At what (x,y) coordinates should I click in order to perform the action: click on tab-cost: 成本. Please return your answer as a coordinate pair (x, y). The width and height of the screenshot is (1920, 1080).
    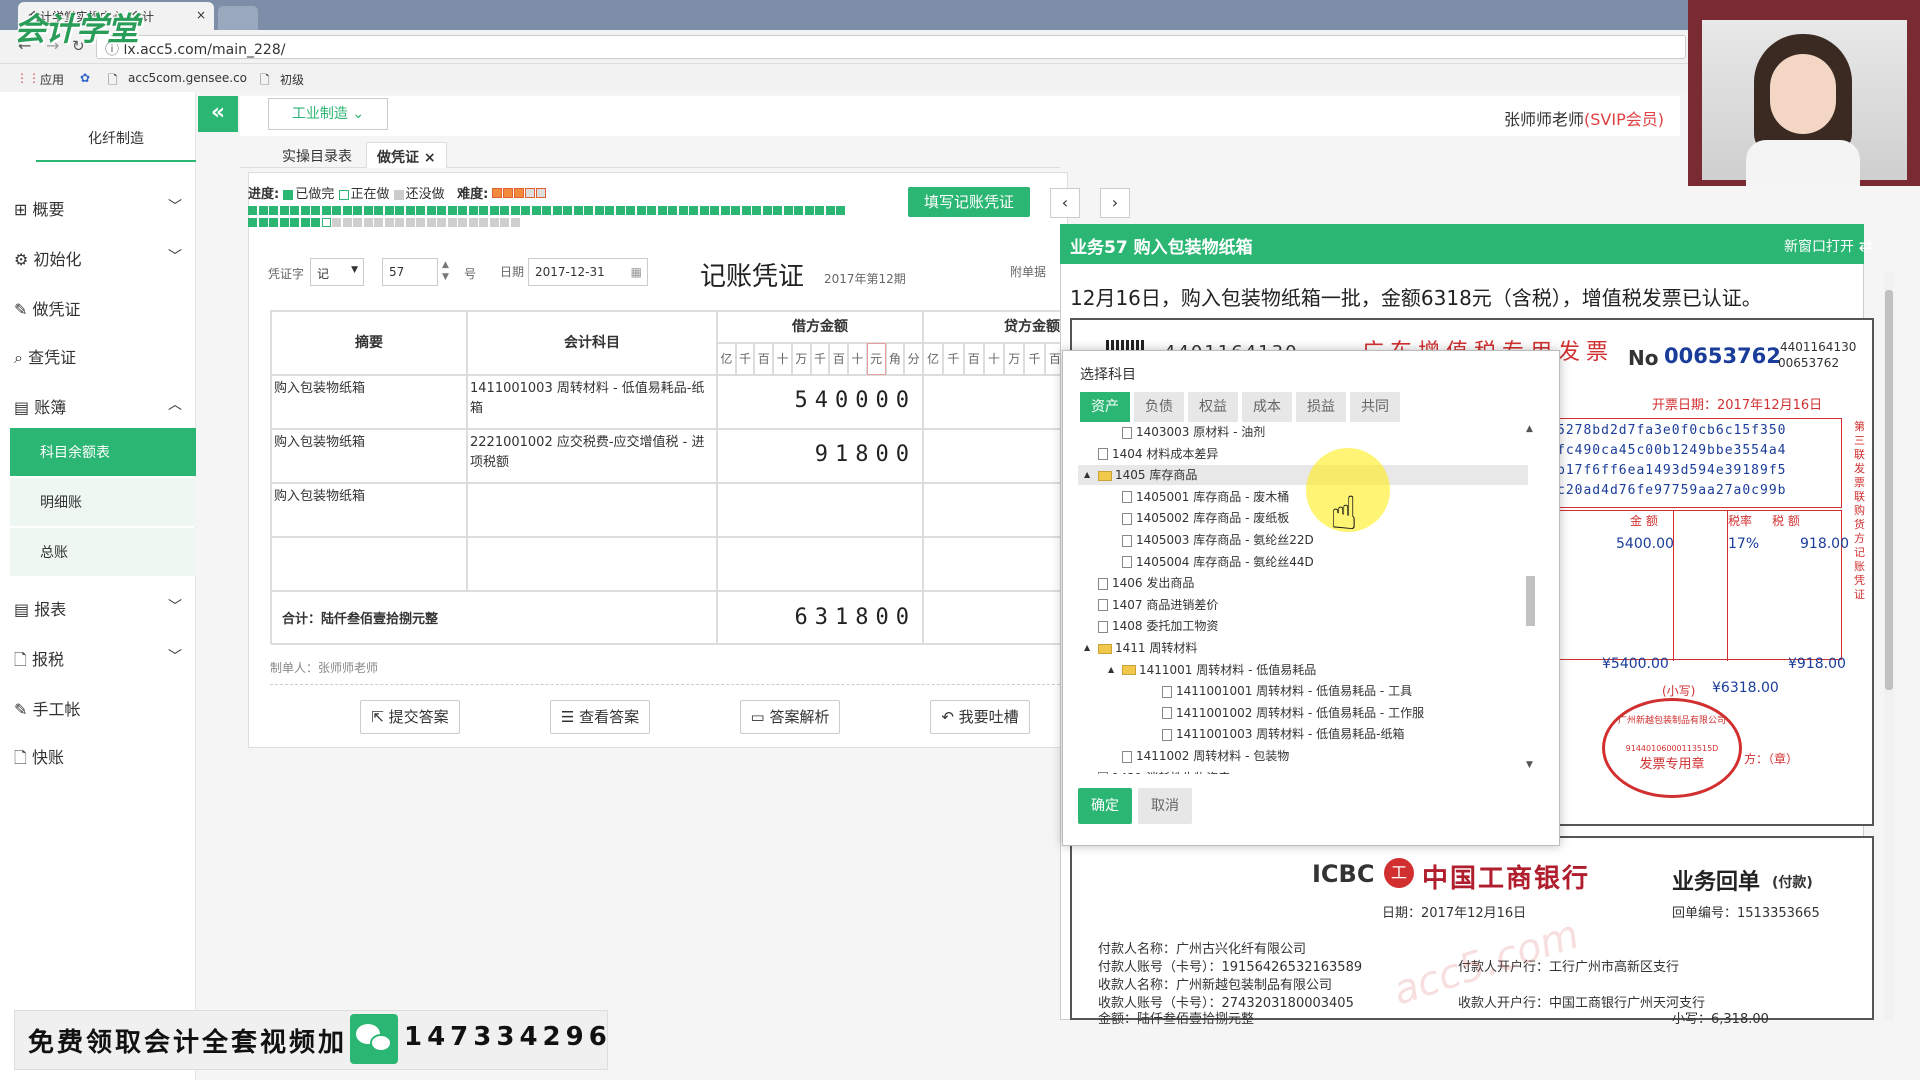
    Looking at the image, I should click on (1267, 407).